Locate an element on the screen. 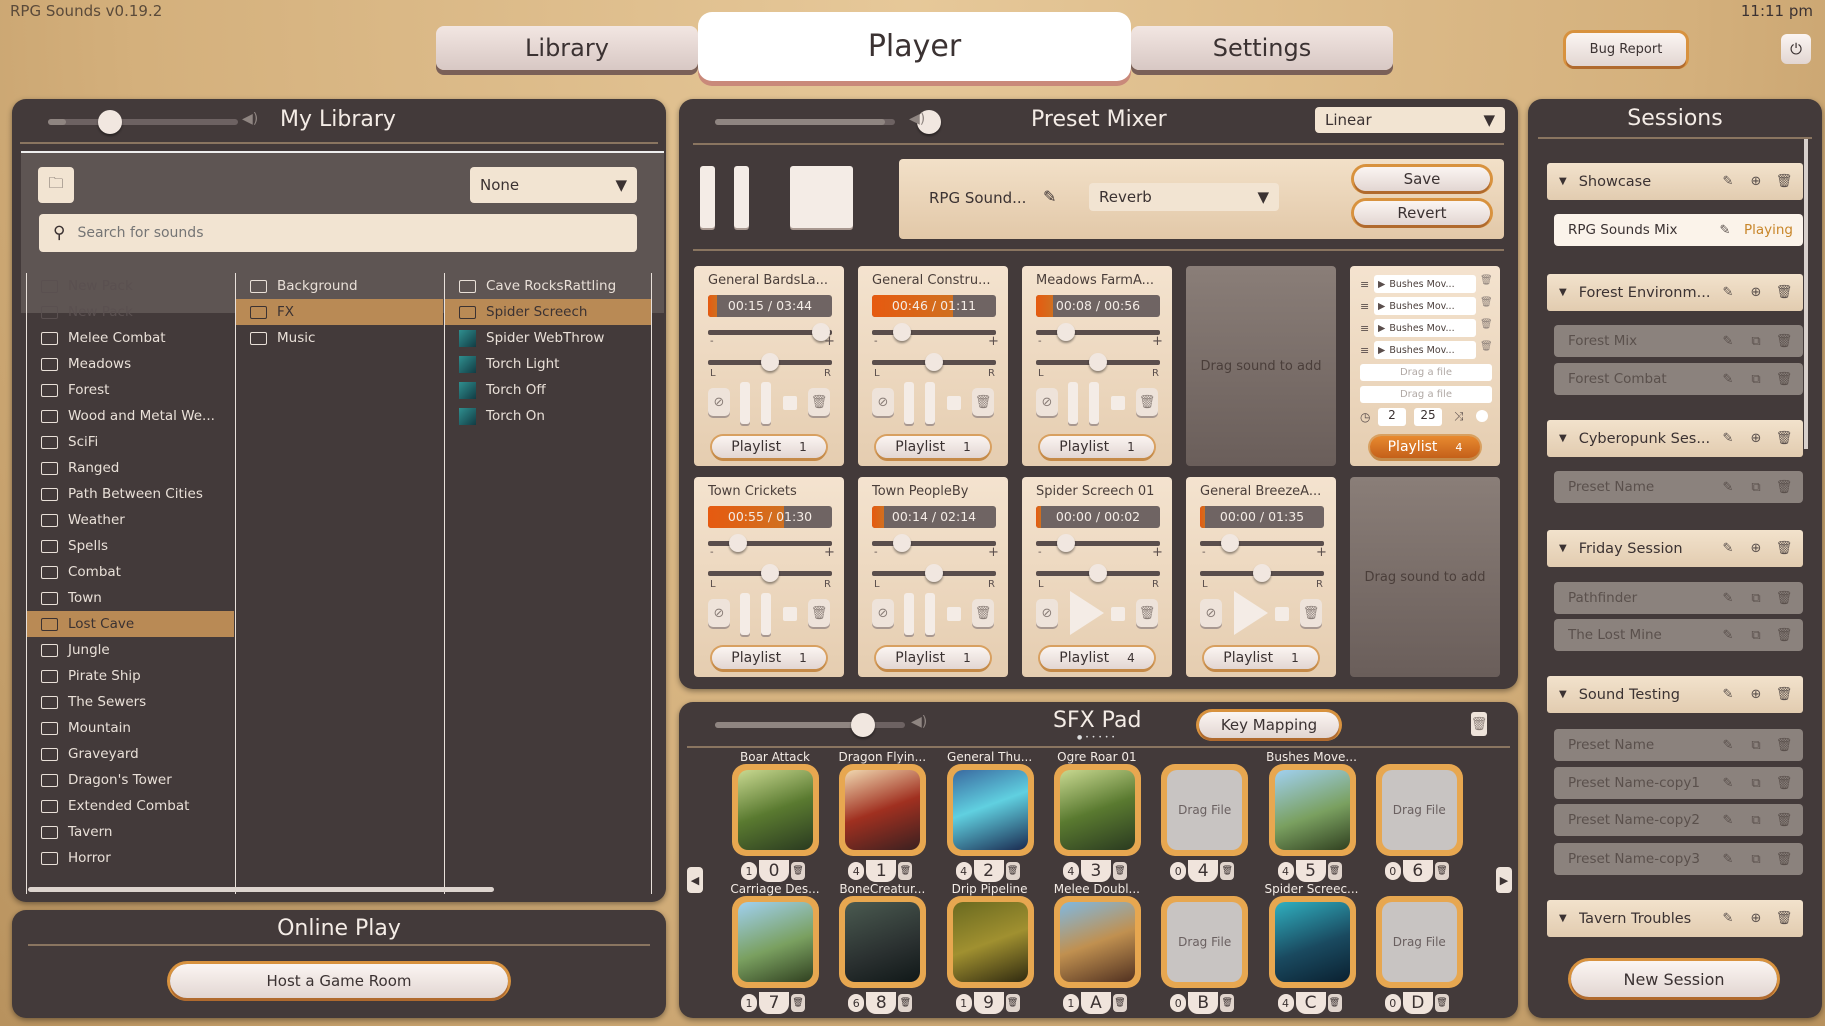 The image size is (1825, 1026). pad-key: B is located at coordinates (1203, 1003).